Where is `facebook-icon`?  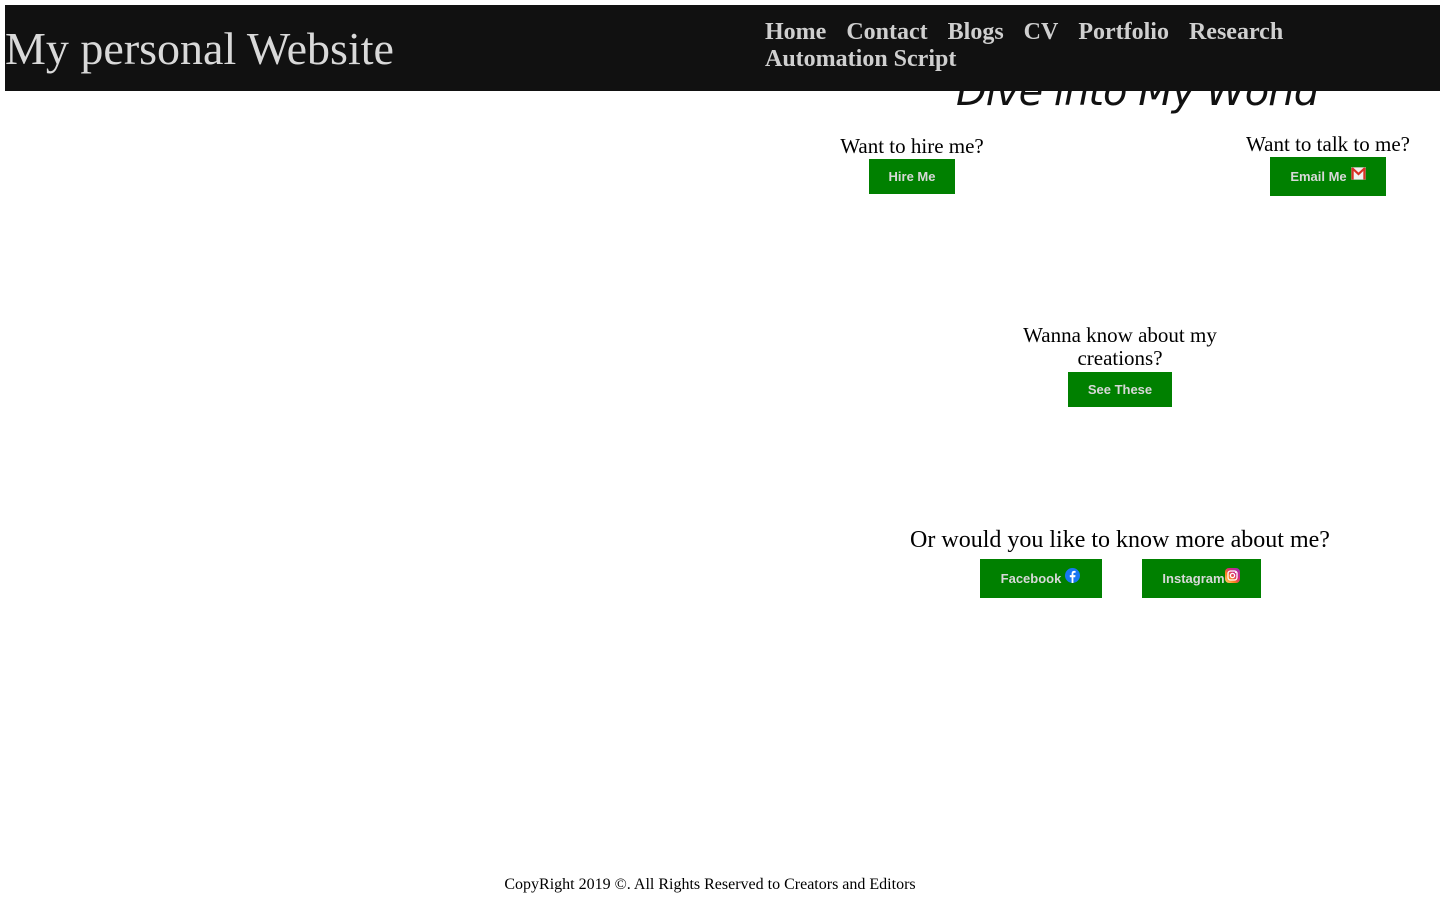
facebook-icon is located at coordinates (1073, 575).